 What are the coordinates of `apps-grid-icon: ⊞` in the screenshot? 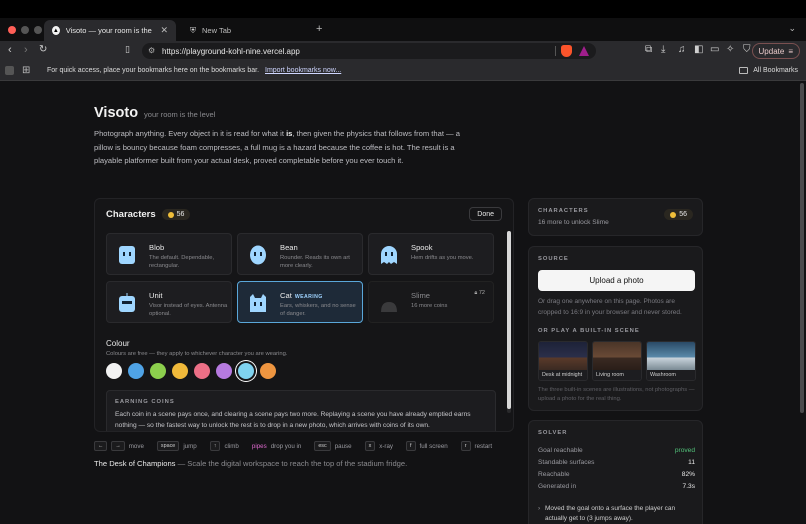 It's located at (26, 70).